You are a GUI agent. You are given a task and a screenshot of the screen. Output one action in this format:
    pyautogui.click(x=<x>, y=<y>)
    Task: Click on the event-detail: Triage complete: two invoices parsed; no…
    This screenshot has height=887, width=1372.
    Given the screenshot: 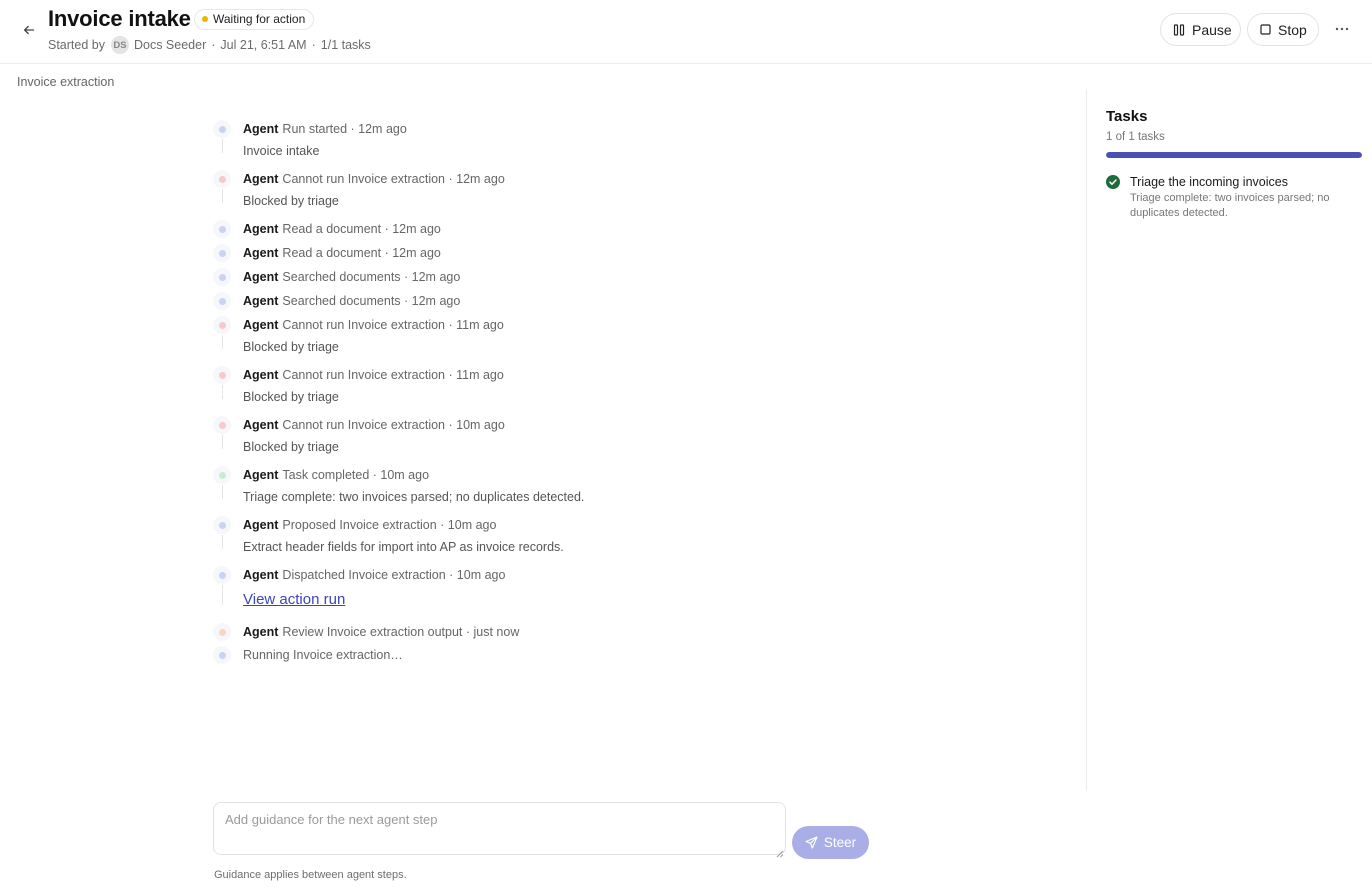 What is the action you would take?
    pyautogui.click(x=414, y=497)
    